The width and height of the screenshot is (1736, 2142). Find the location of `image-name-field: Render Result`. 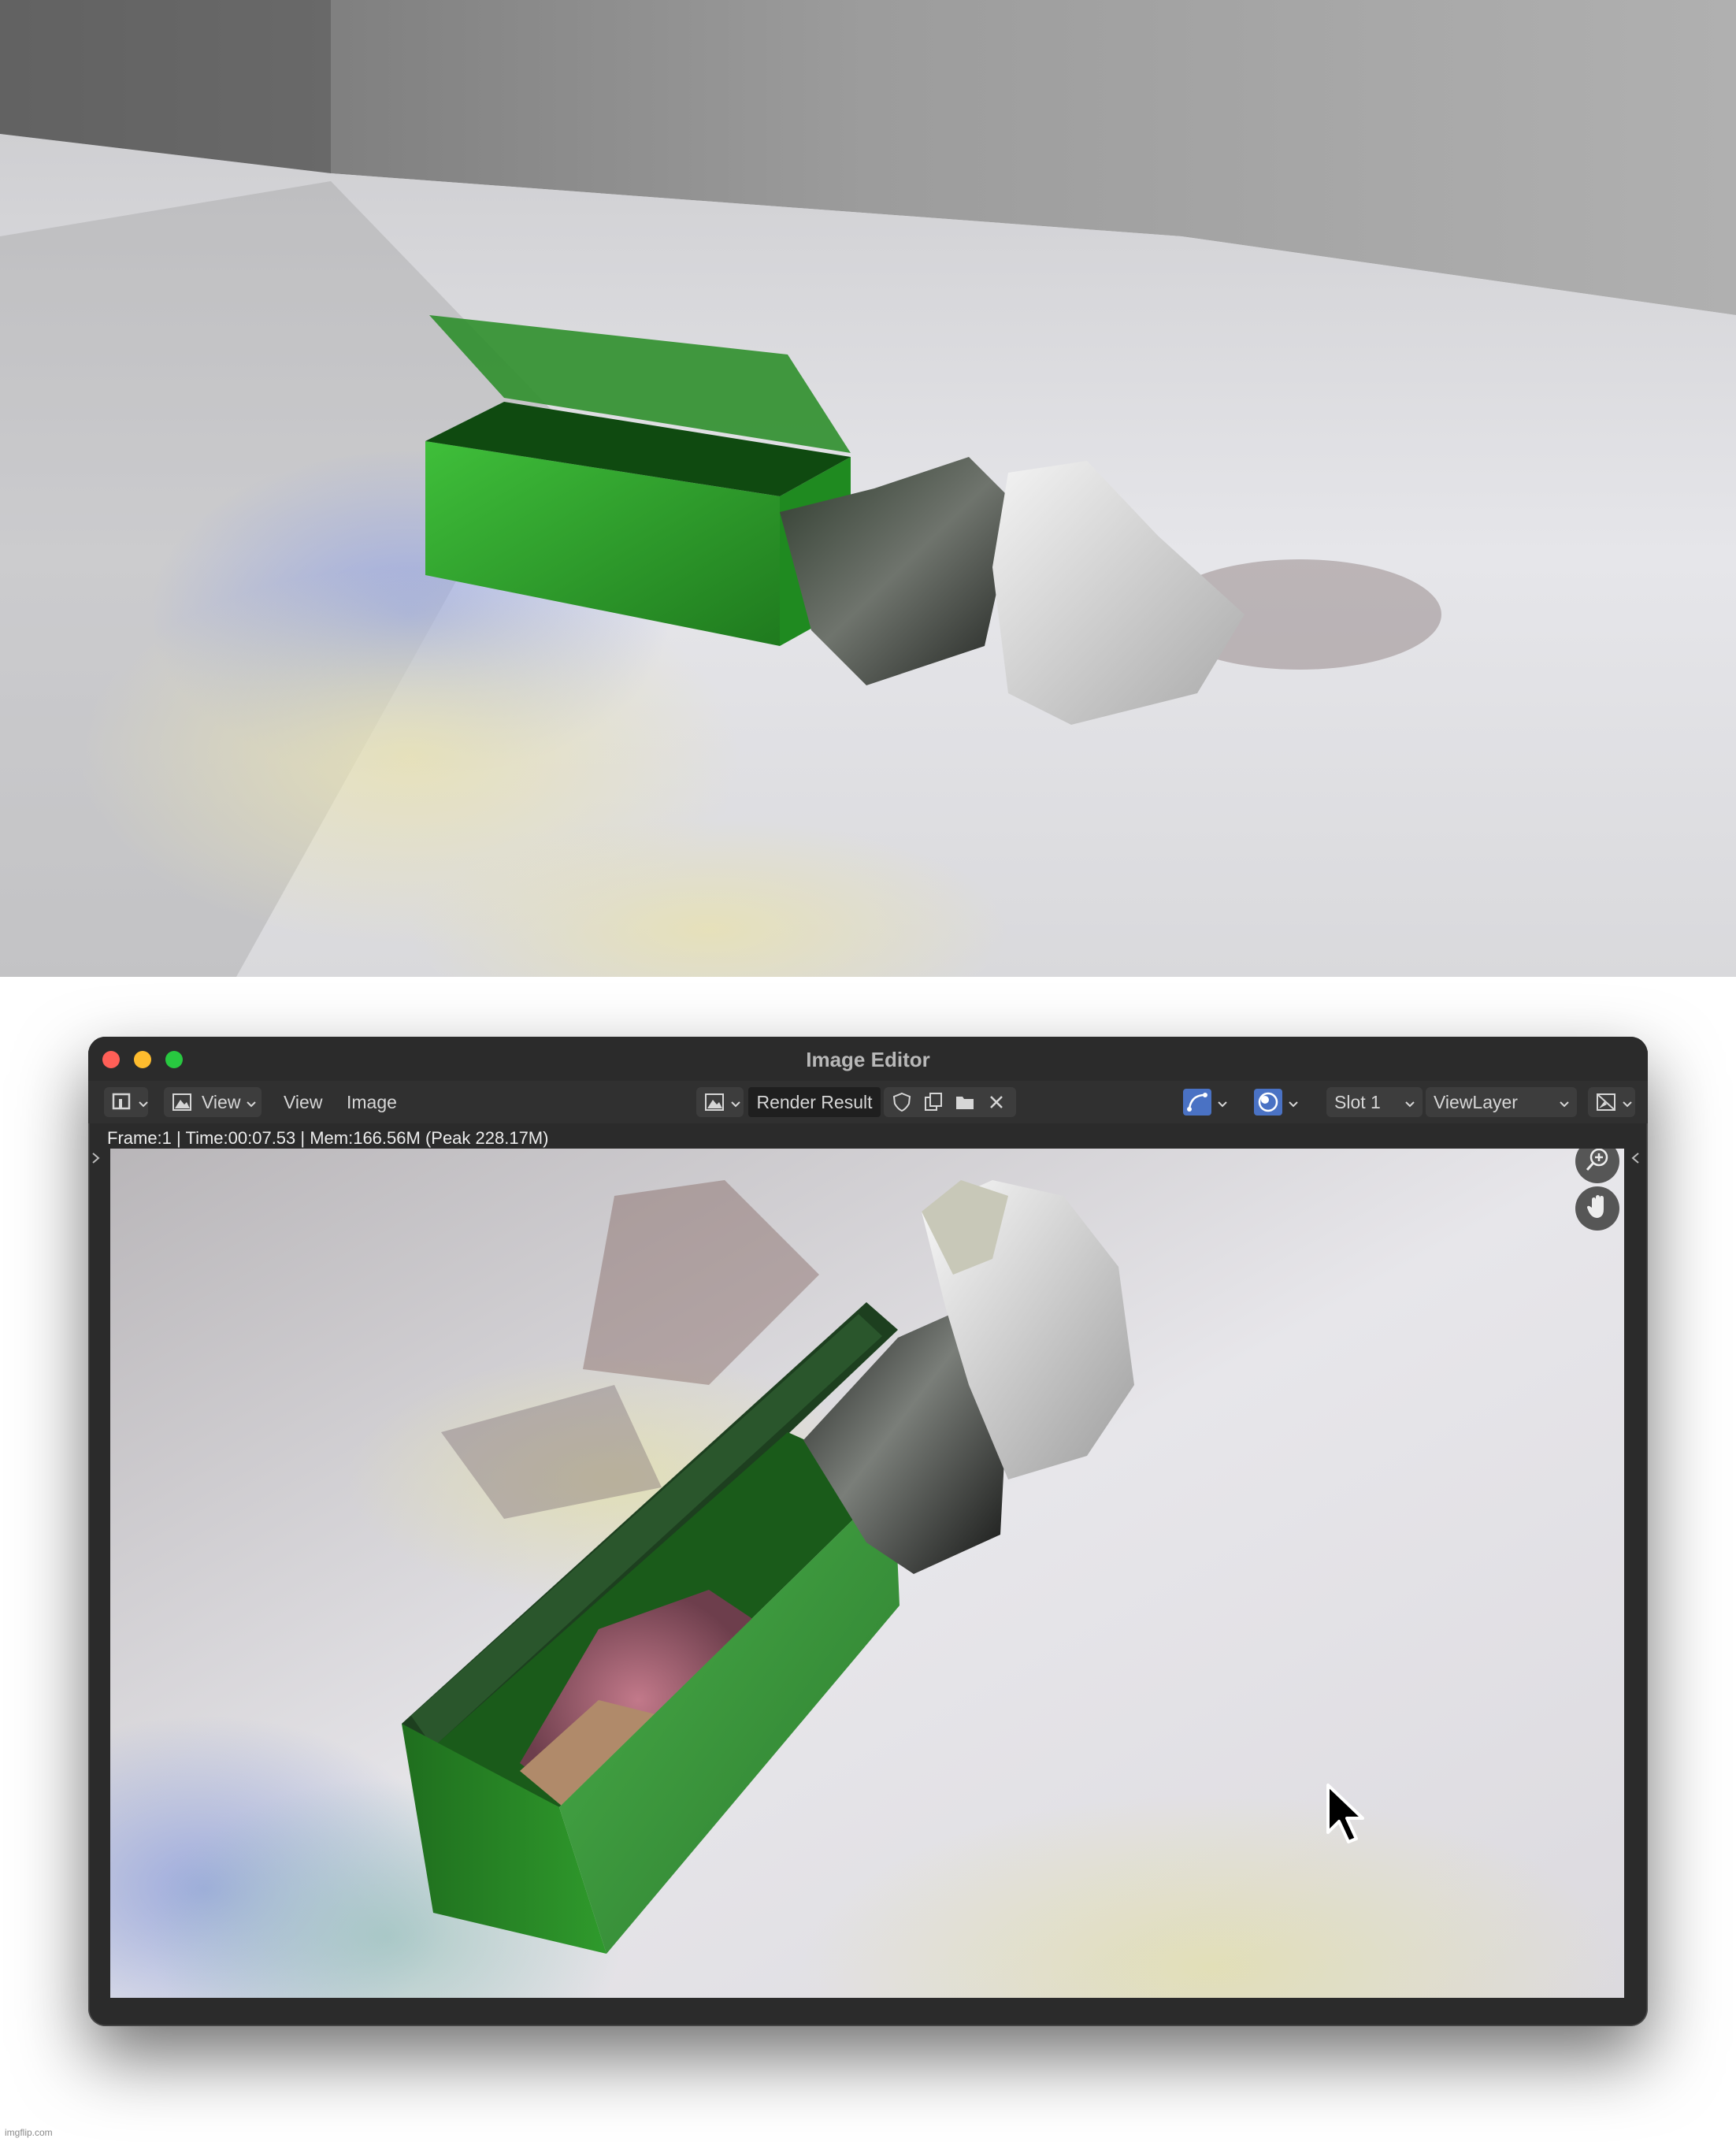

image-name-field: Render Result is located at coordinates (815, 1102).